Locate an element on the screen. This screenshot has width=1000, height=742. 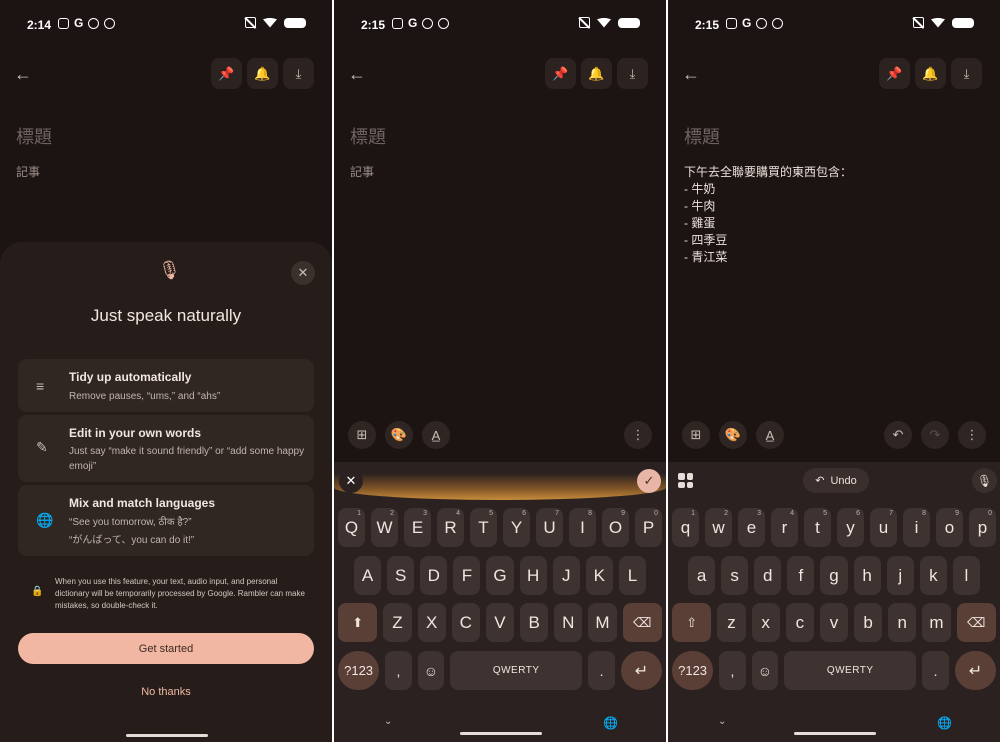
key-h: H is located at coordinates (533, 575).